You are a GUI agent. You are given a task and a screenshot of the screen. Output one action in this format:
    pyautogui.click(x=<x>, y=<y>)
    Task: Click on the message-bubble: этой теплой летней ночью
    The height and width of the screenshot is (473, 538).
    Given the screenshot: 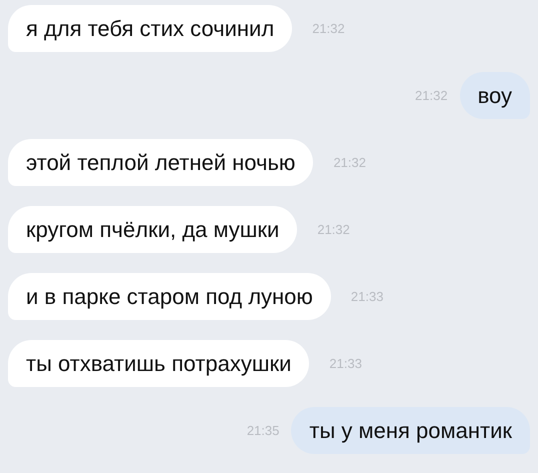 What is the action you would take?
    pyautogui.click(x=161, y=162)
    